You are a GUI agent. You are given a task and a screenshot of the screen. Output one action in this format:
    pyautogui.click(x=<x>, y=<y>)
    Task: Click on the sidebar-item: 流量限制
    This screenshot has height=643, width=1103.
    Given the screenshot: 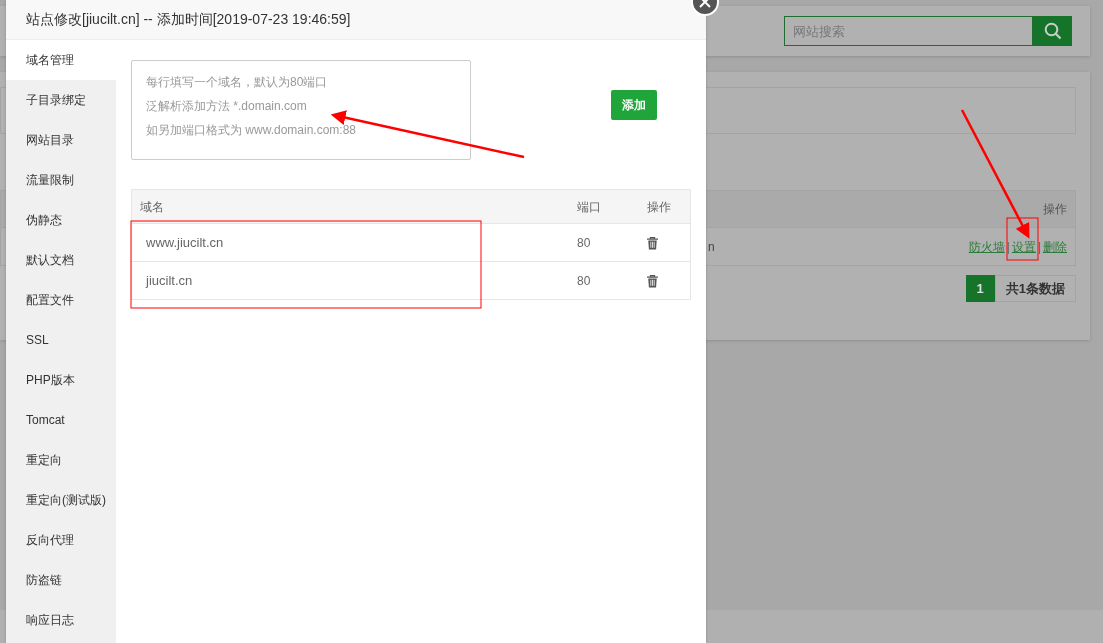 What is the action you would take?
    pyautogui.click(x=61, y=180)
    